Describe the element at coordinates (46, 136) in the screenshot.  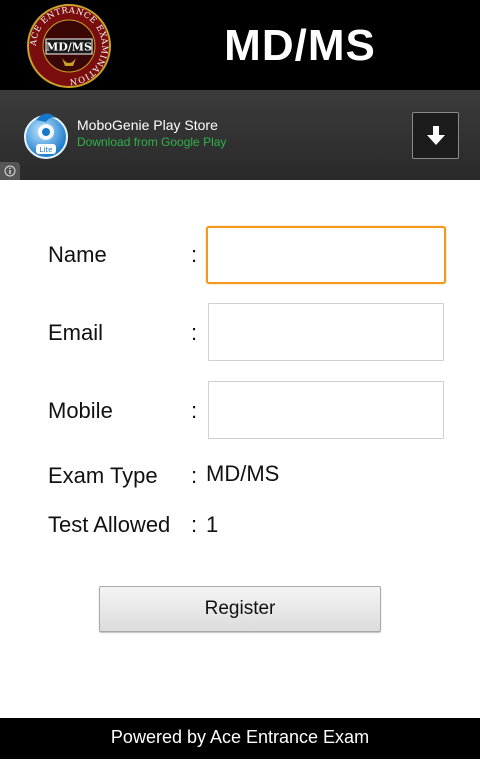
I see `mobogenie-app-icon: Lite` at that location.